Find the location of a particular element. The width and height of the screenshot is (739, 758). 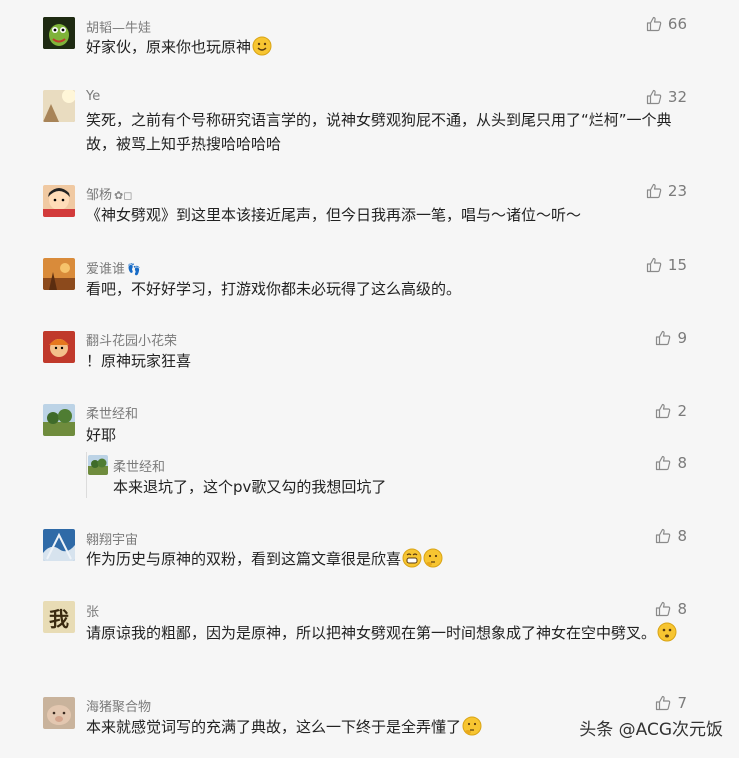

comment-text: ！原神玩家狂喜 is located at coordinates (139, 361).